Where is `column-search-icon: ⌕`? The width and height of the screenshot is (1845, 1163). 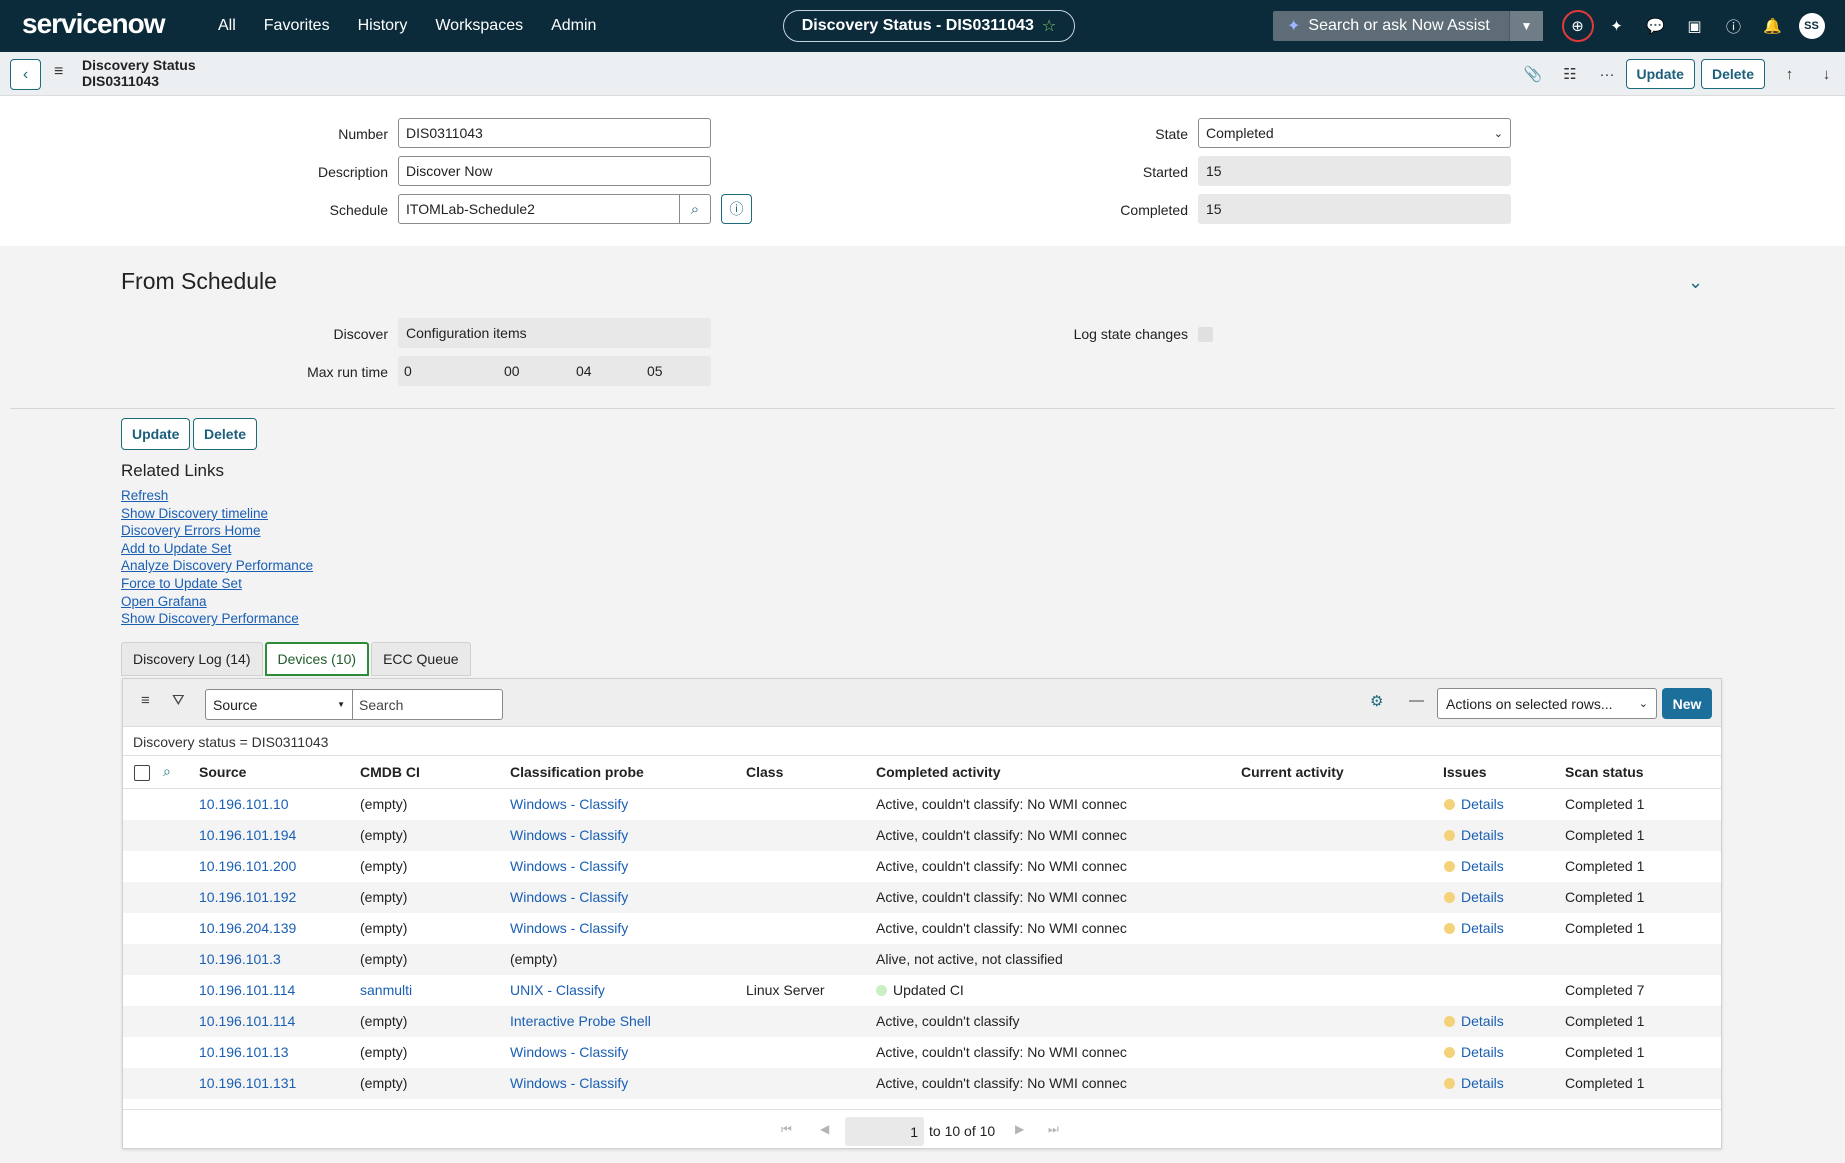
column-search-icon: ⌕ is located at coordinates (167, 771).